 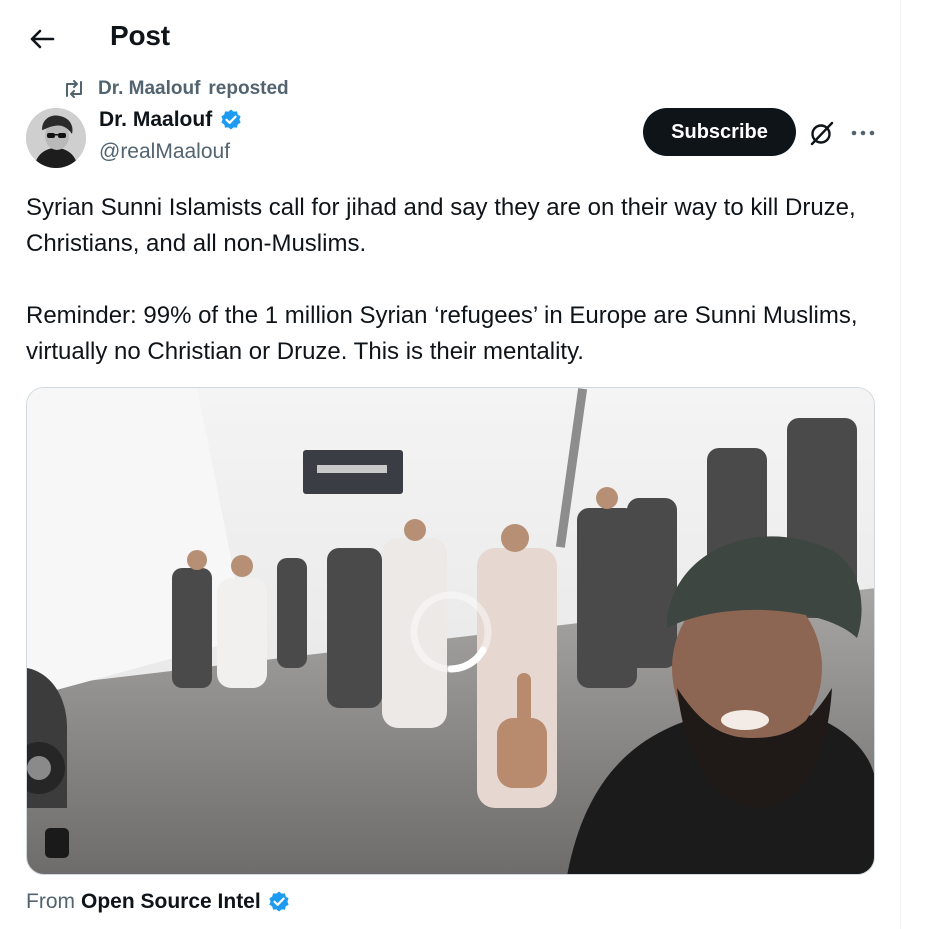 I want to click on author-handle: @realMaalouf, so click(x=164, y=152).